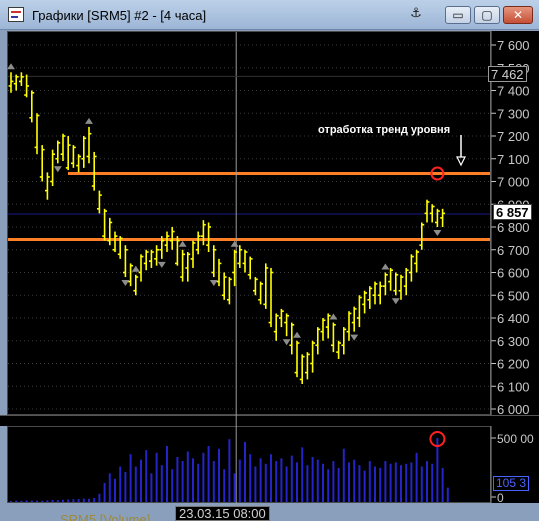  Describe the element at coordinates (513, 136) in the screenshot. I see `price-tick-label: 7 200` at that location.